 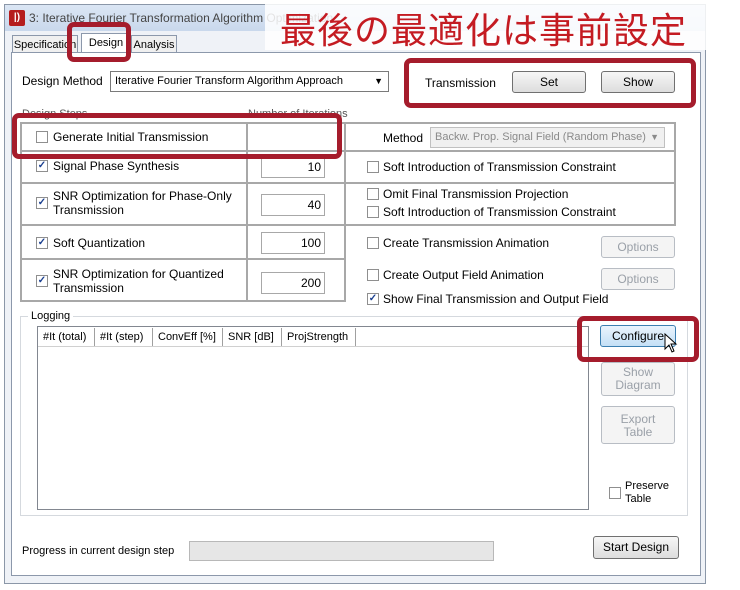 What do you see at coordinates (99, 243) in the screenshot?
I see `step-label-4: Soft Quantization` at bounding box center [99, 243].